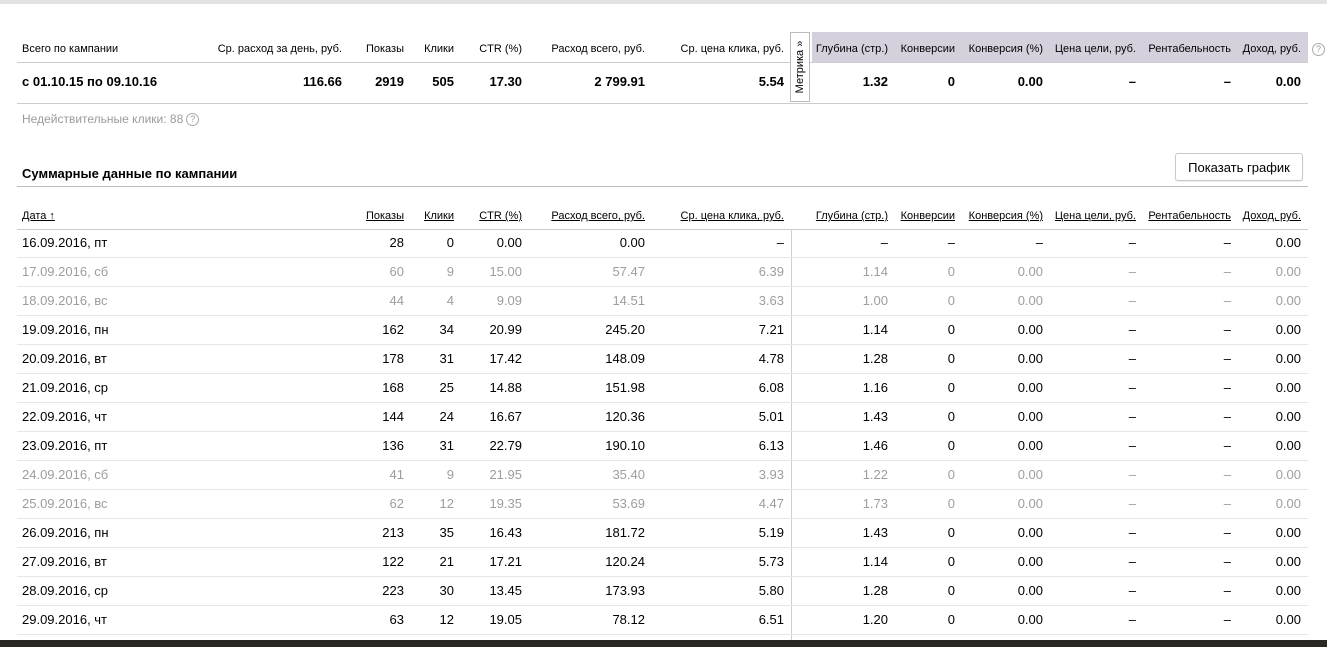 This screenshot has height=647, width=1327. I want to click on summary-avg-daily: 116.66, so click(322, 81).